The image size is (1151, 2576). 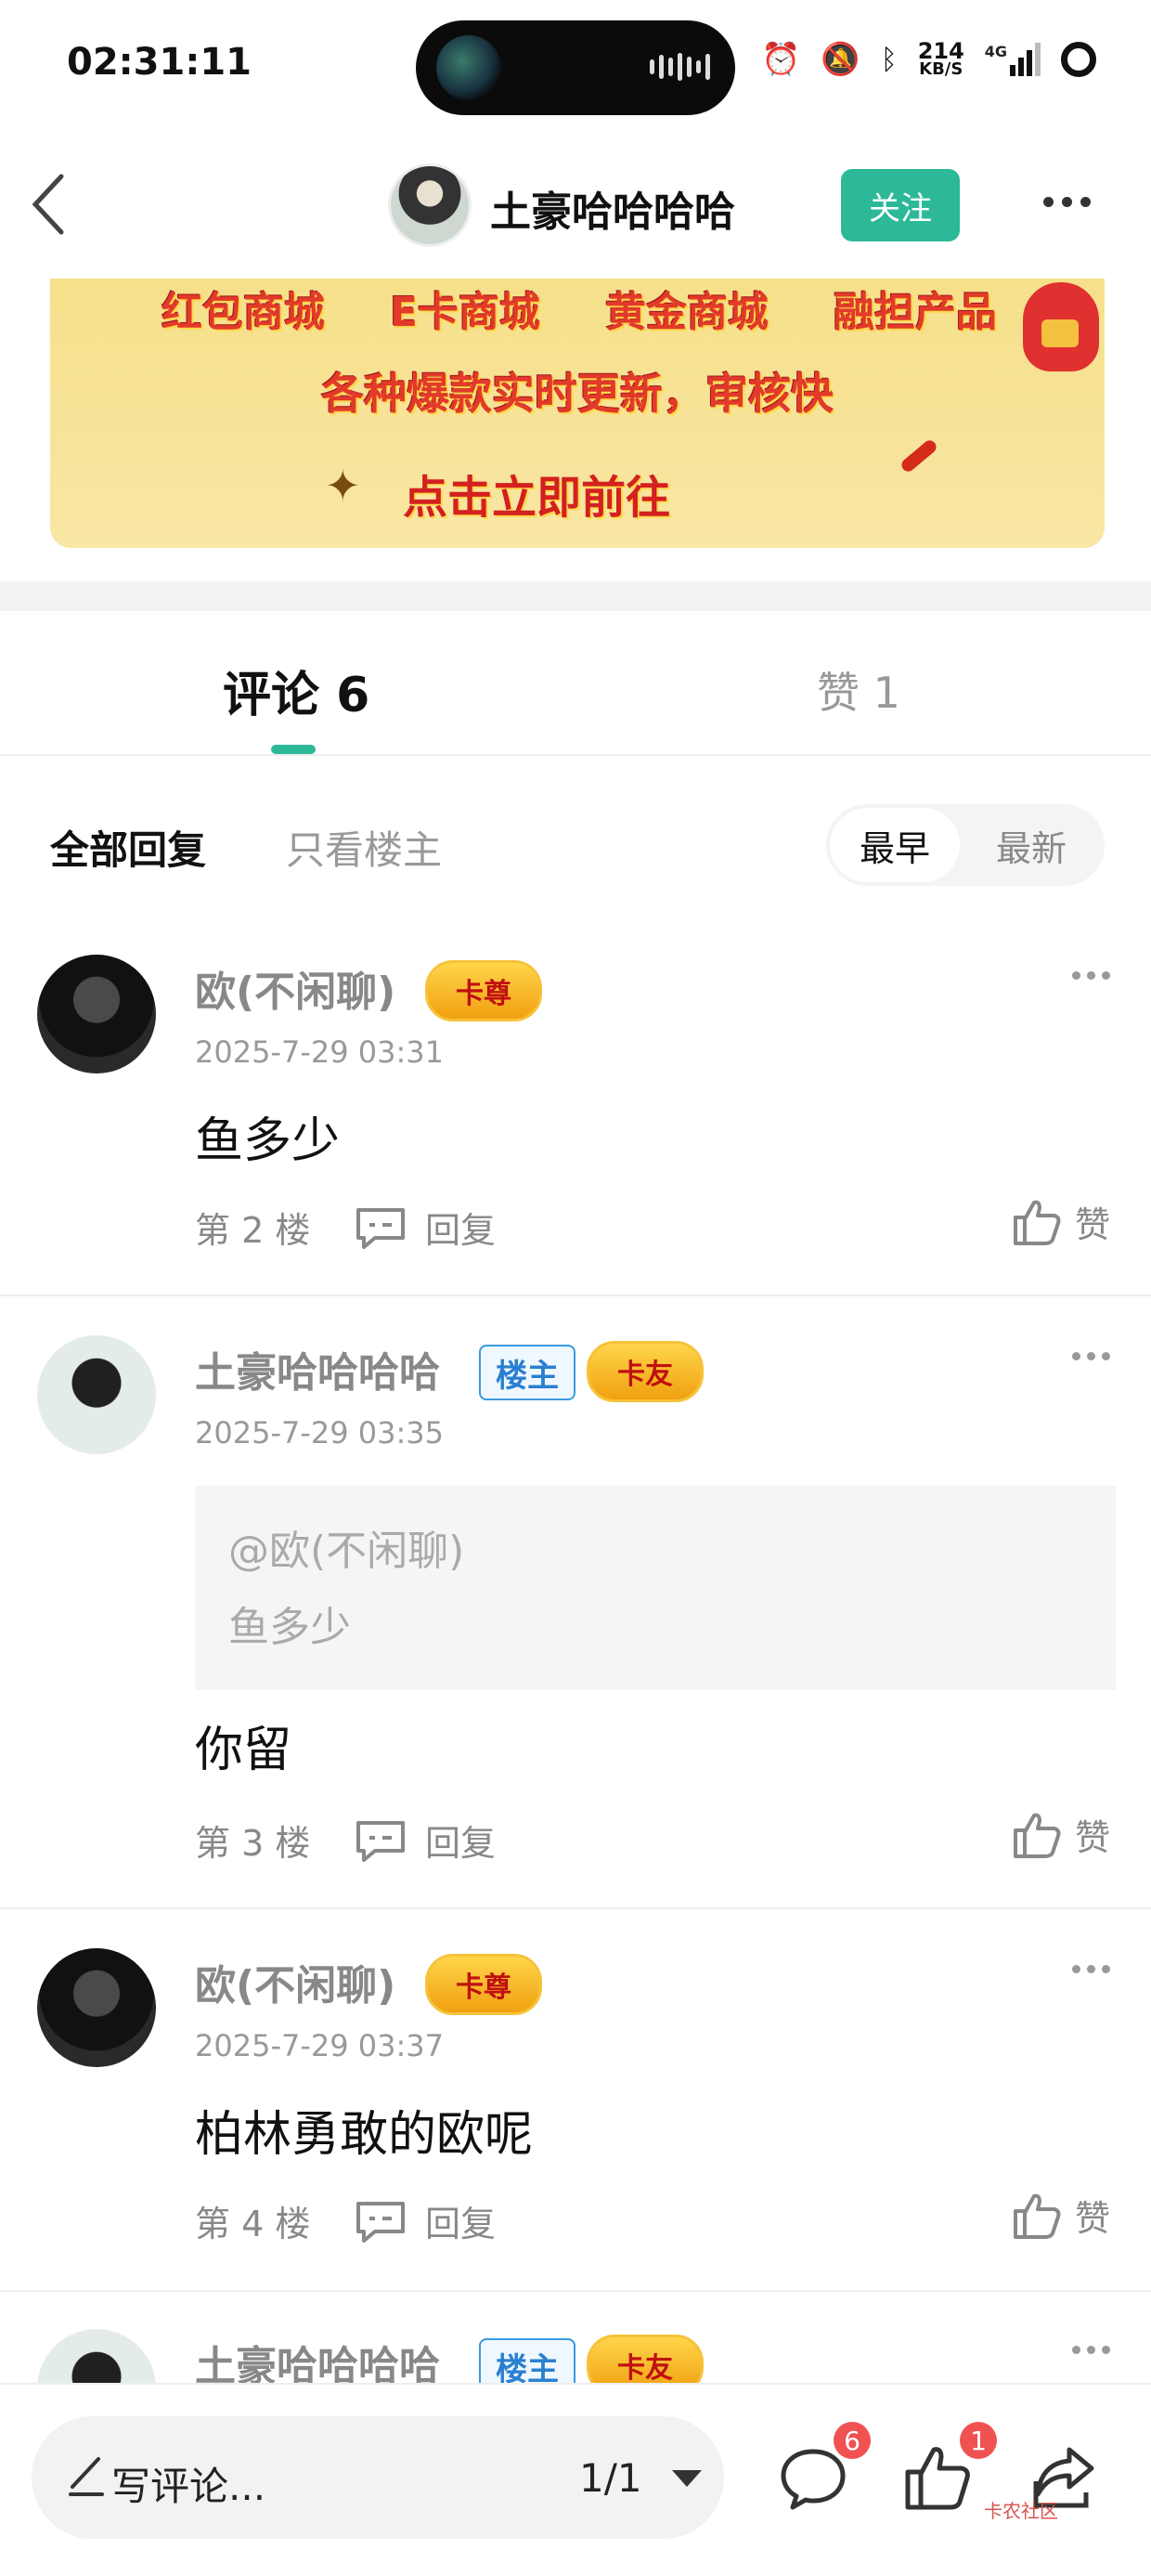 What do you see at coordinates (1061, 326) in the screenshot?
I see `mascot-icon` at bounding box center [1061, 326].